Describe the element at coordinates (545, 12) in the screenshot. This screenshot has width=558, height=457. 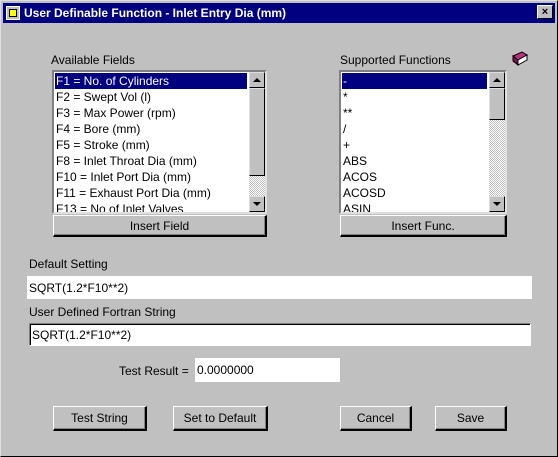
I see `close-button: ×` at that location.